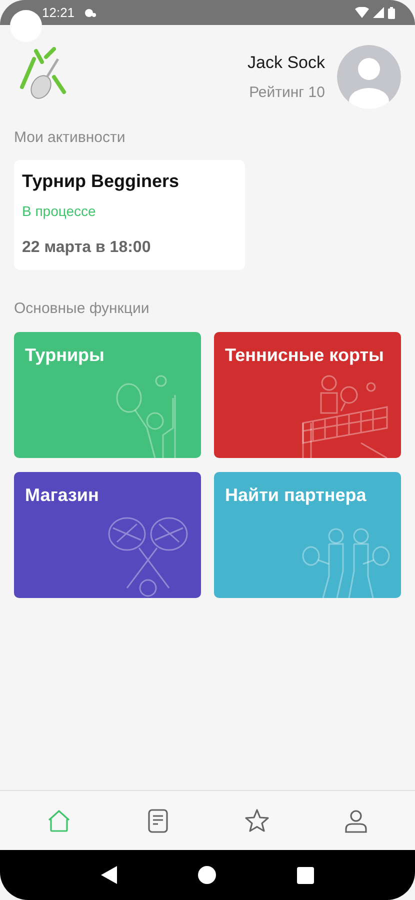 Image resolution: width=415 pixels, height=900 pixels. I want to click on tile-label: Турниры, so click(64, 355).